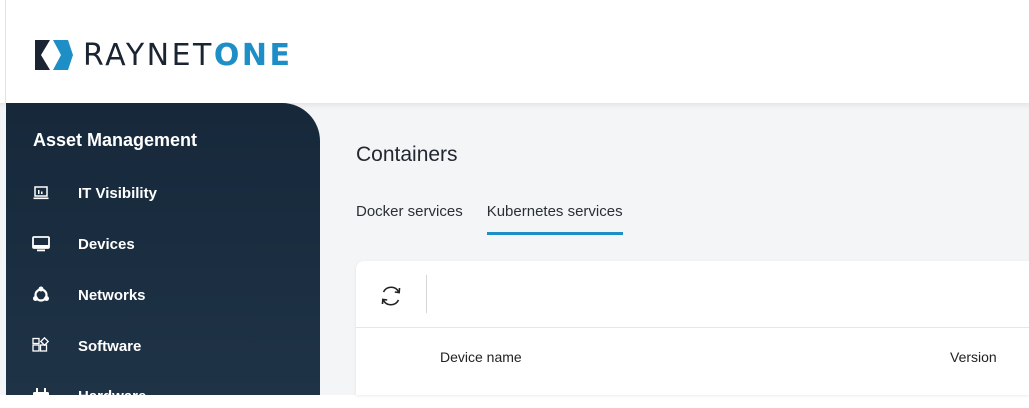  What do you see at coordinates (41, 244) in the screenshot?
I see `monitor-icon` at bounding box center [41, 244].